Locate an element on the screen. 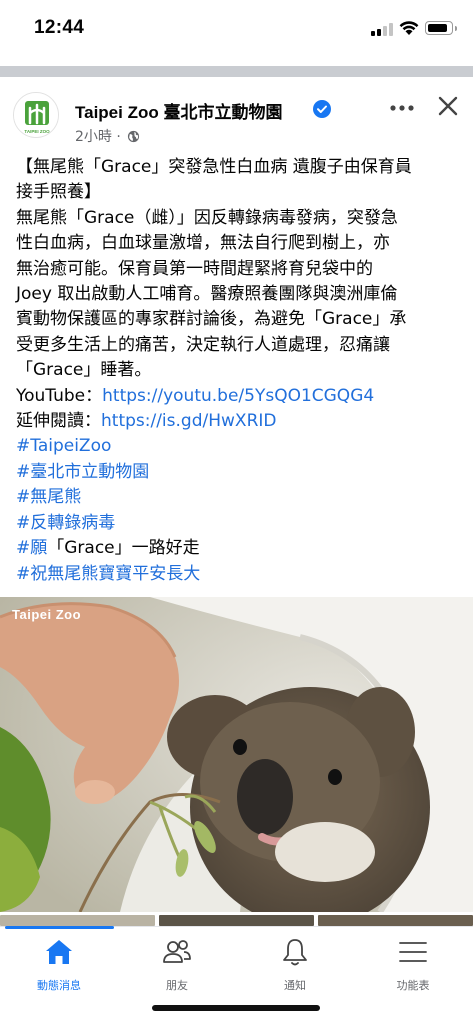 The image size is (473, 1024). nav-item-news-feed: 動態消息 is located at coordinates (59, 961).